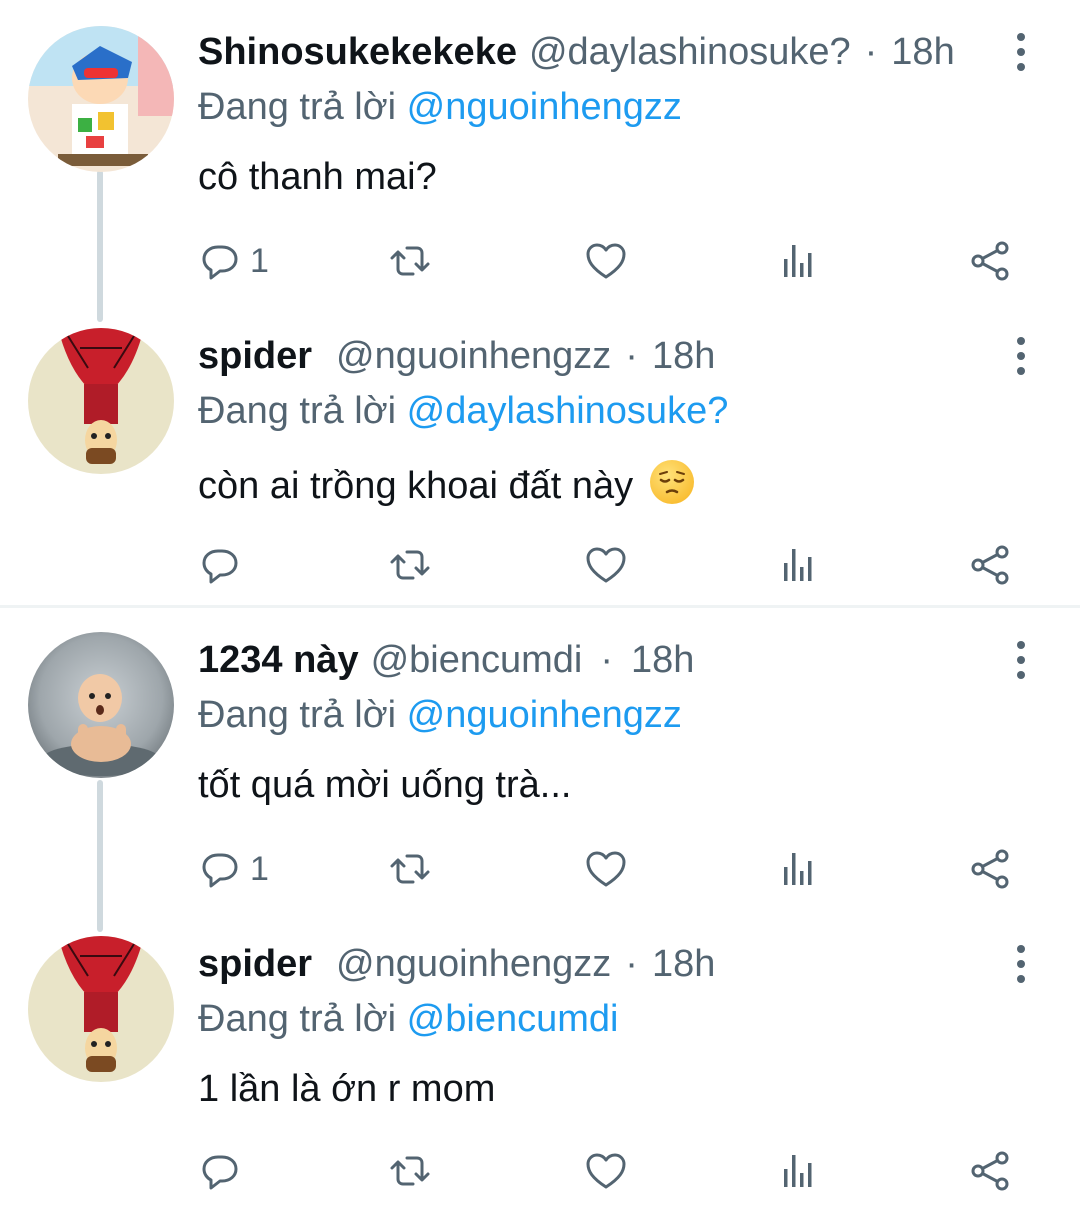 This screenshot has width=1080, height=1214. I want to click on pensive-face-emoji-icon, so click(671, 482).